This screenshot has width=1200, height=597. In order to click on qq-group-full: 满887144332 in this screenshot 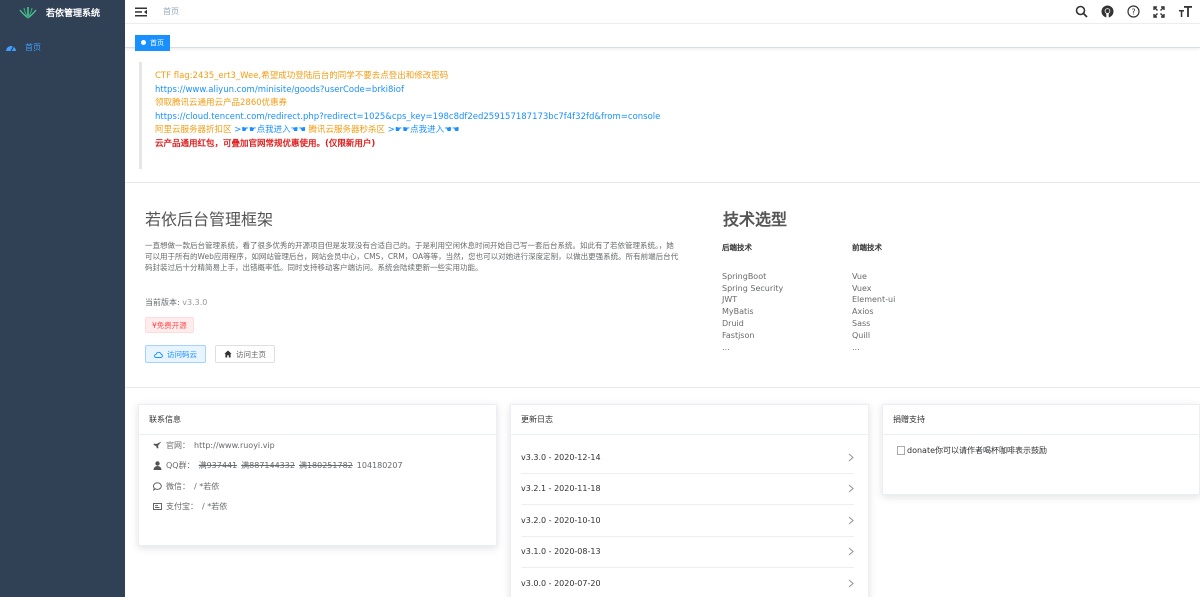, I will do `click(268, 466)`.